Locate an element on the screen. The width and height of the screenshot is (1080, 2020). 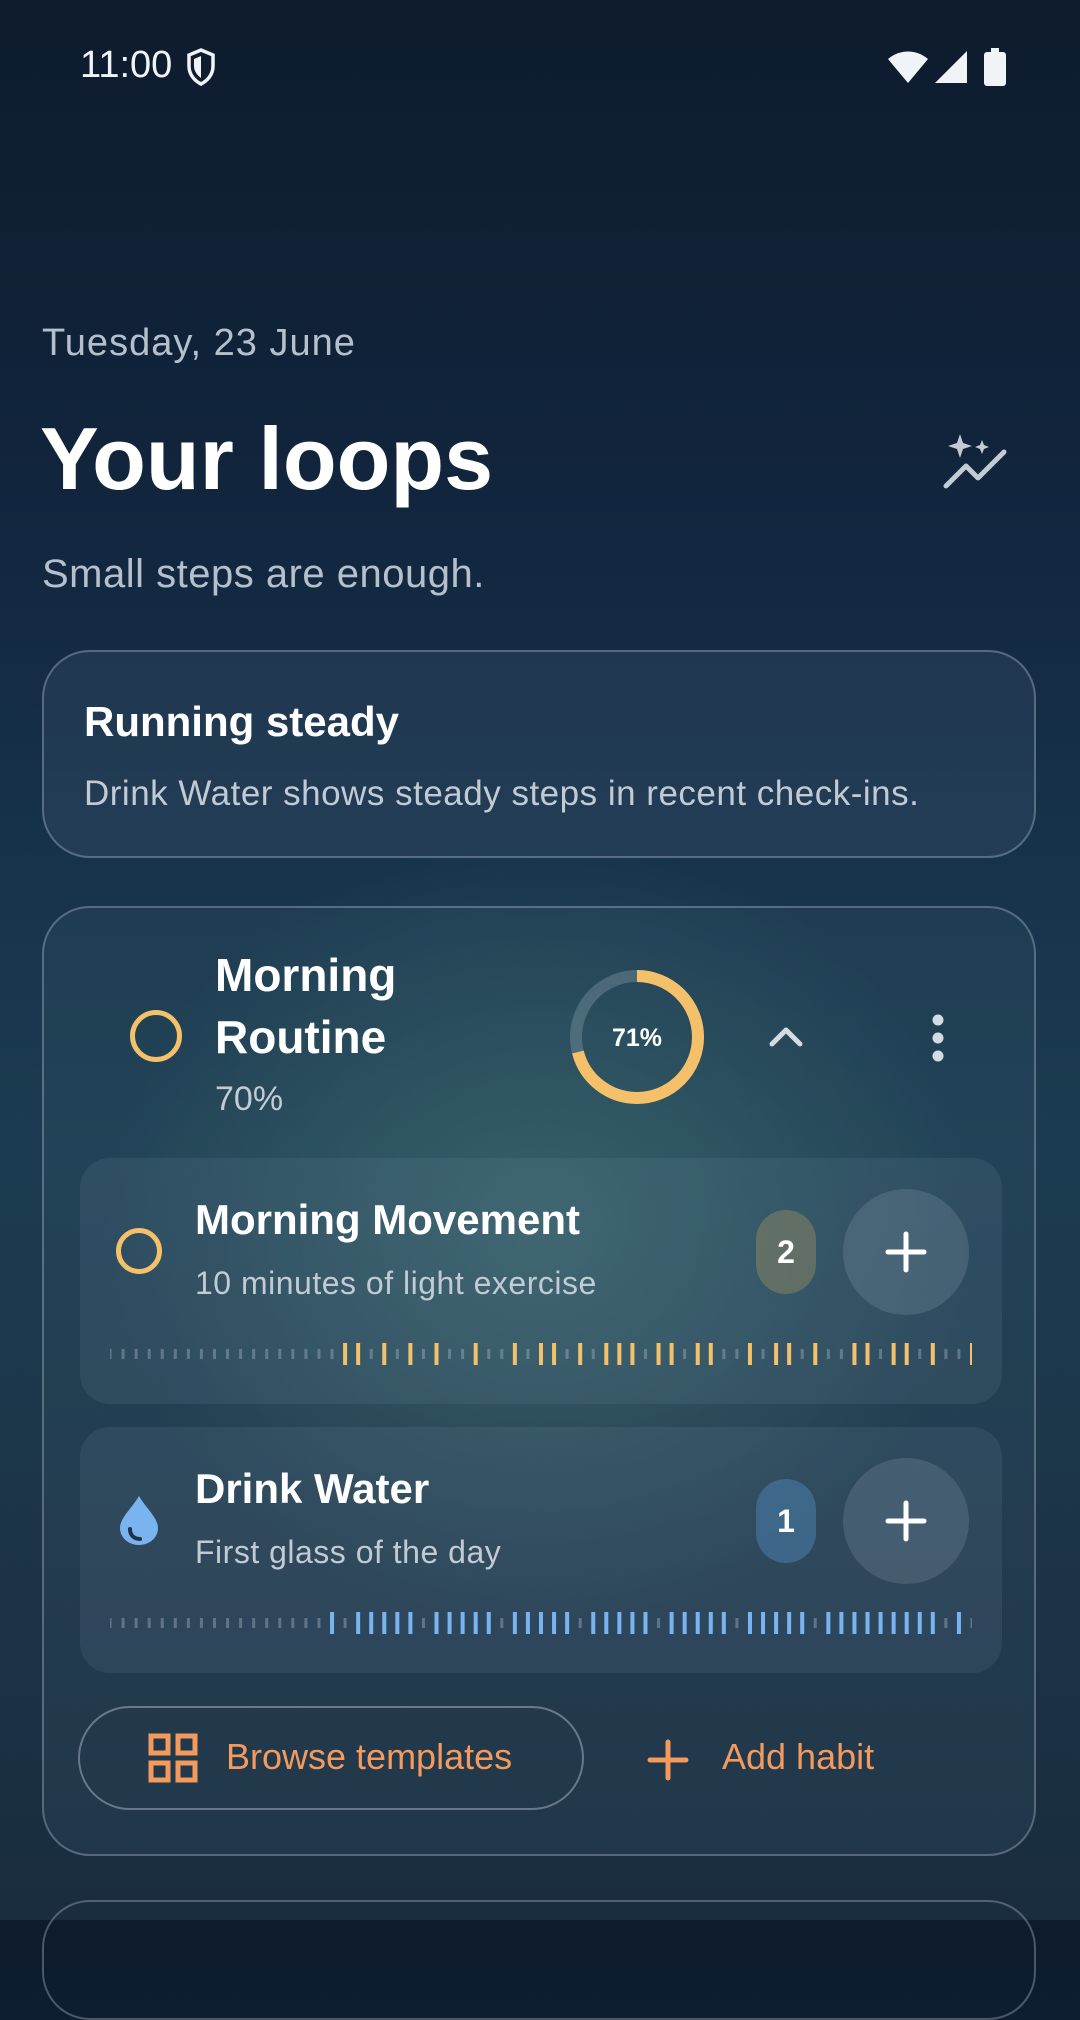
habit-name: Morning Movement is located at coordinates (387, 1219).